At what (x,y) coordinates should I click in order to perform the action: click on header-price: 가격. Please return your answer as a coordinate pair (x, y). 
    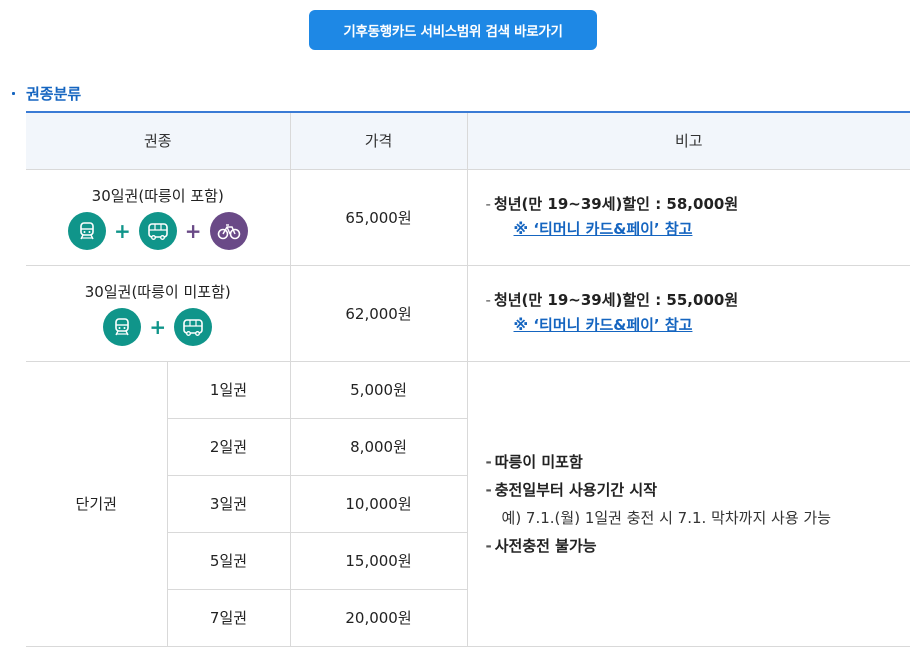
    Looking at the image, I should click on (378, 140).